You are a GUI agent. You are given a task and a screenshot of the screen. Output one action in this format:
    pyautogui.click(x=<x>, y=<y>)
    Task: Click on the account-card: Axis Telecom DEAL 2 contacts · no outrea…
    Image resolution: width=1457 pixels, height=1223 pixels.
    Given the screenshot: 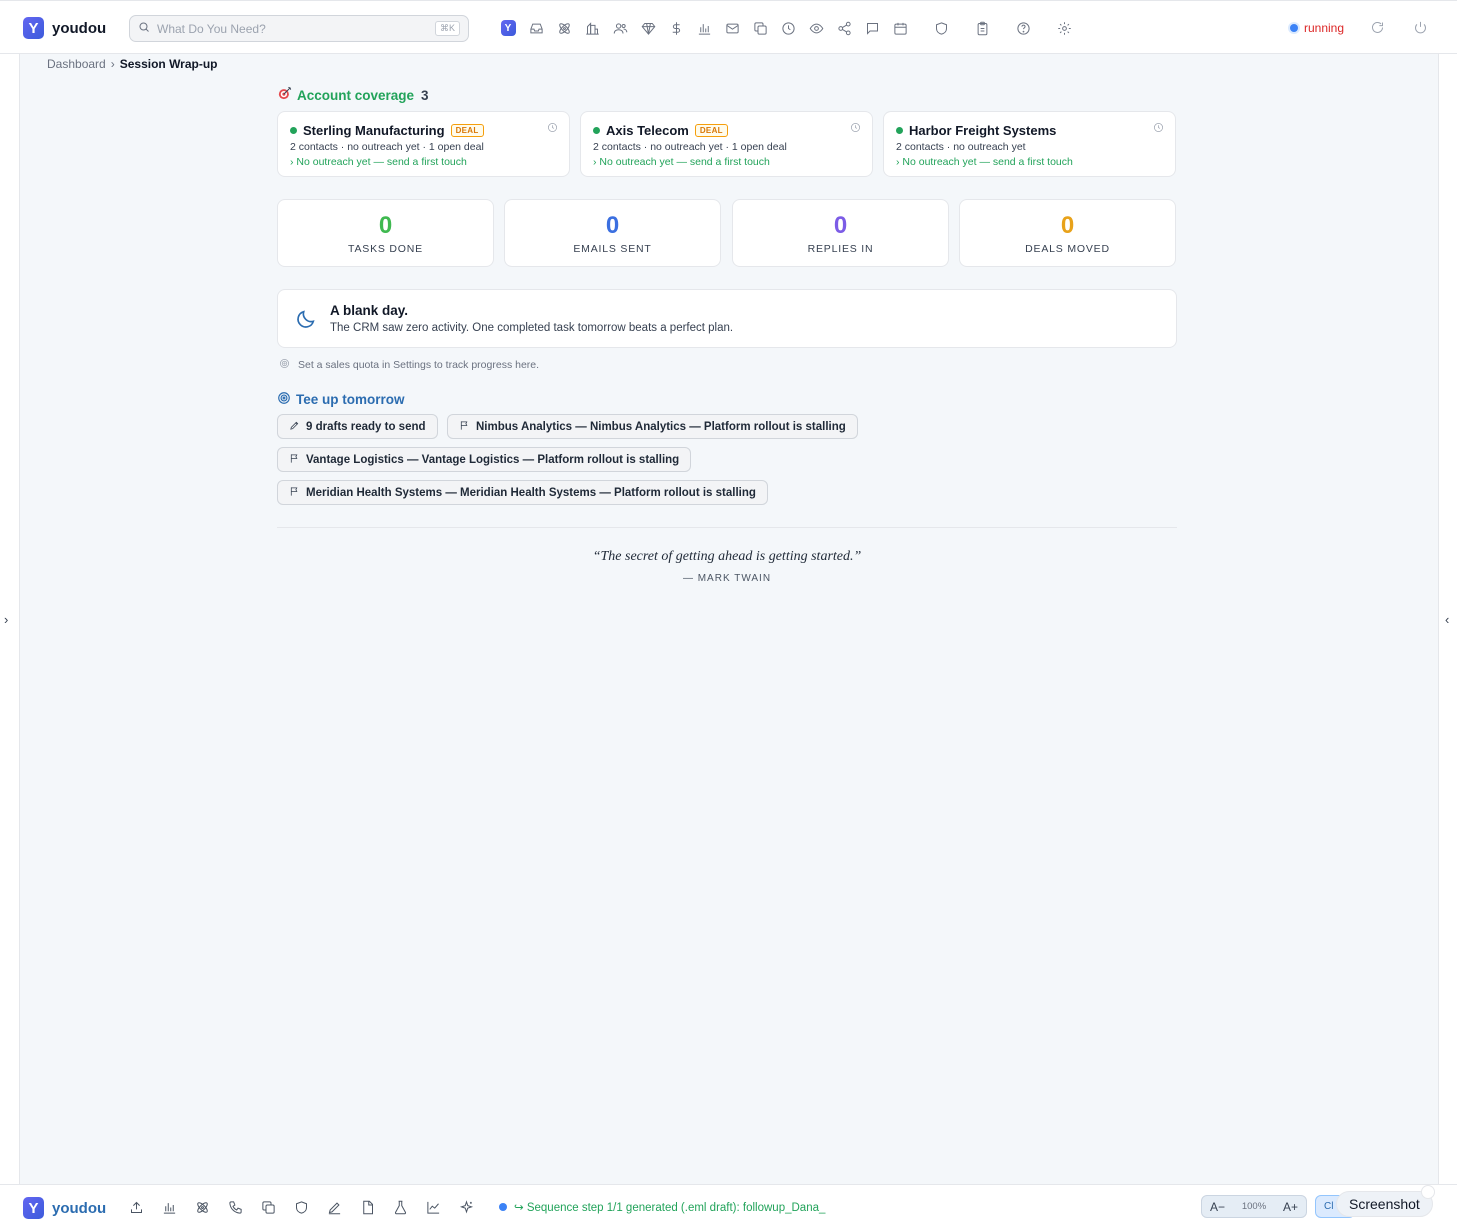 What is the action you would take?
    pyautogui.click(x=726, y=144)
    